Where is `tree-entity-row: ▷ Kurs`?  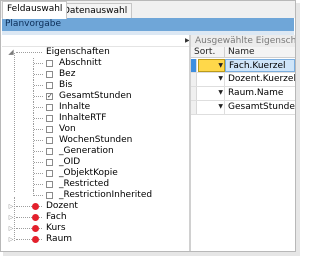 tree-entity-row: ▷ Kurs is located at coordinates (95, 228).